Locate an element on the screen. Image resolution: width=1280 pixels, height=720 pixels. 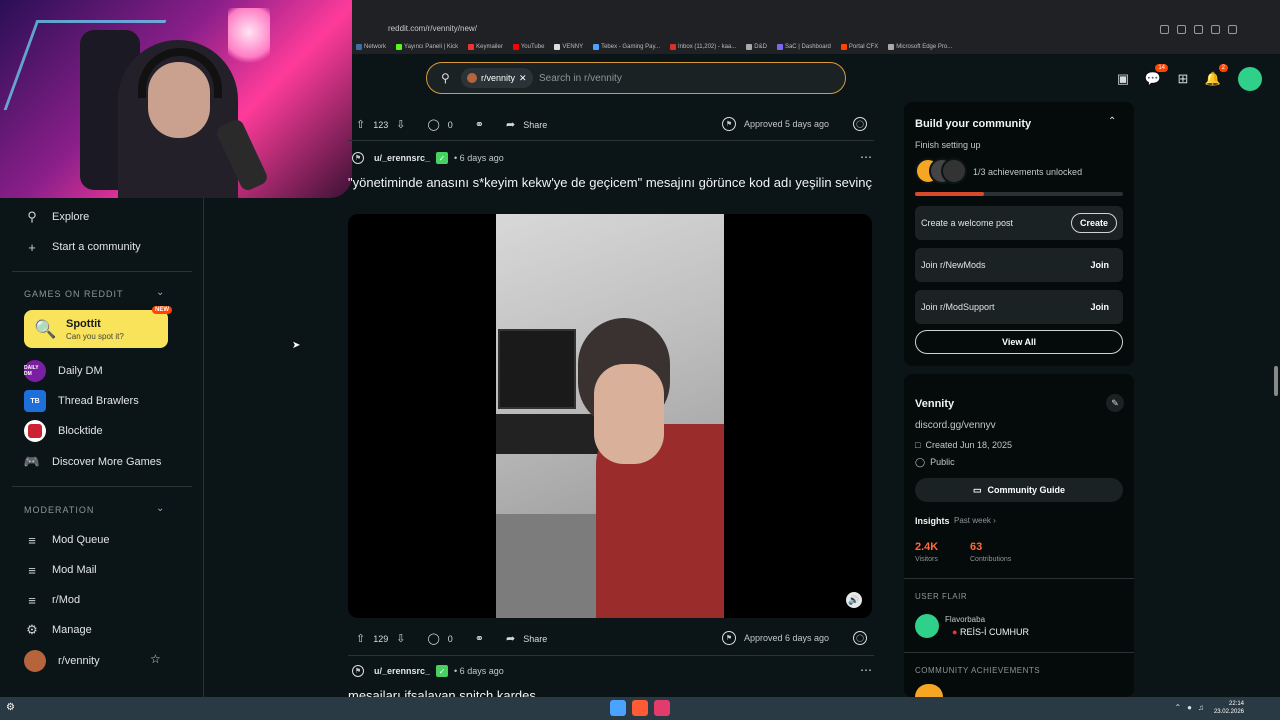
network-icon: ● is located at coordinates (1189, 707).